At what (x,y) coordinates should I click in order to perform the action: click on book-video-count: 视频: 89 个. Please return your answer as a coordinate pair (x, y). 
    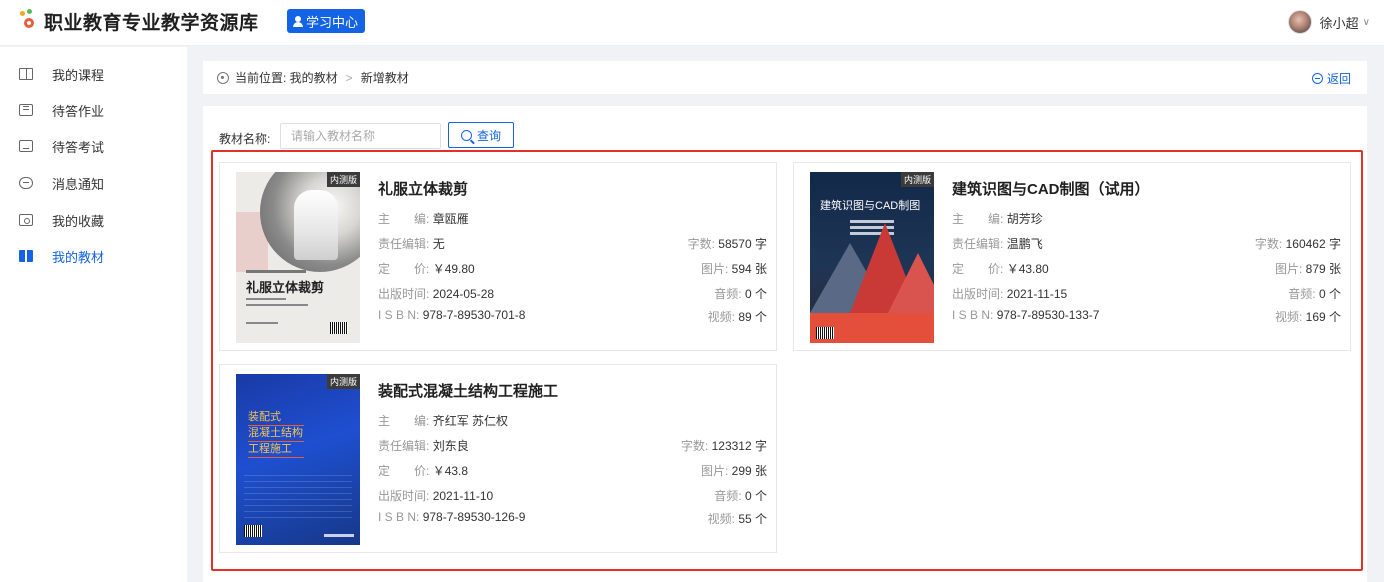
    Looking at the image, I should click on (737, 317).